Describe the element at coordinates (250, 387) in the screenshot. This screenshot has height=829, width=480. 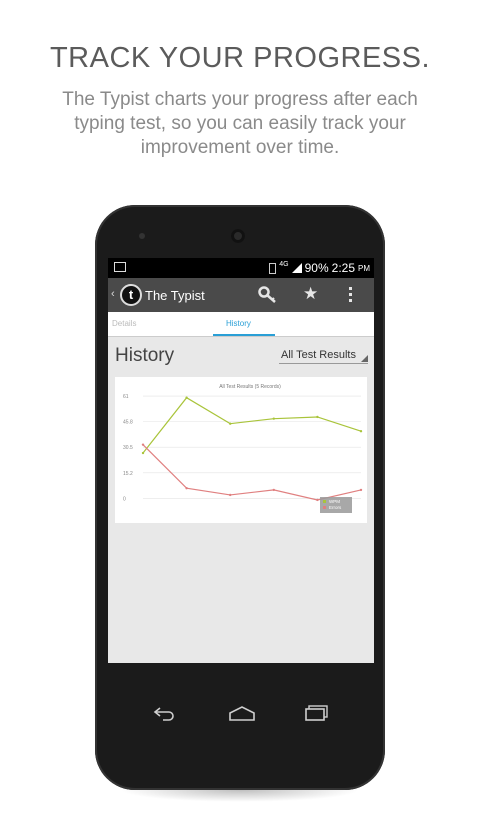
I see `chart-title: All Test Results (5 Records)` at that location.